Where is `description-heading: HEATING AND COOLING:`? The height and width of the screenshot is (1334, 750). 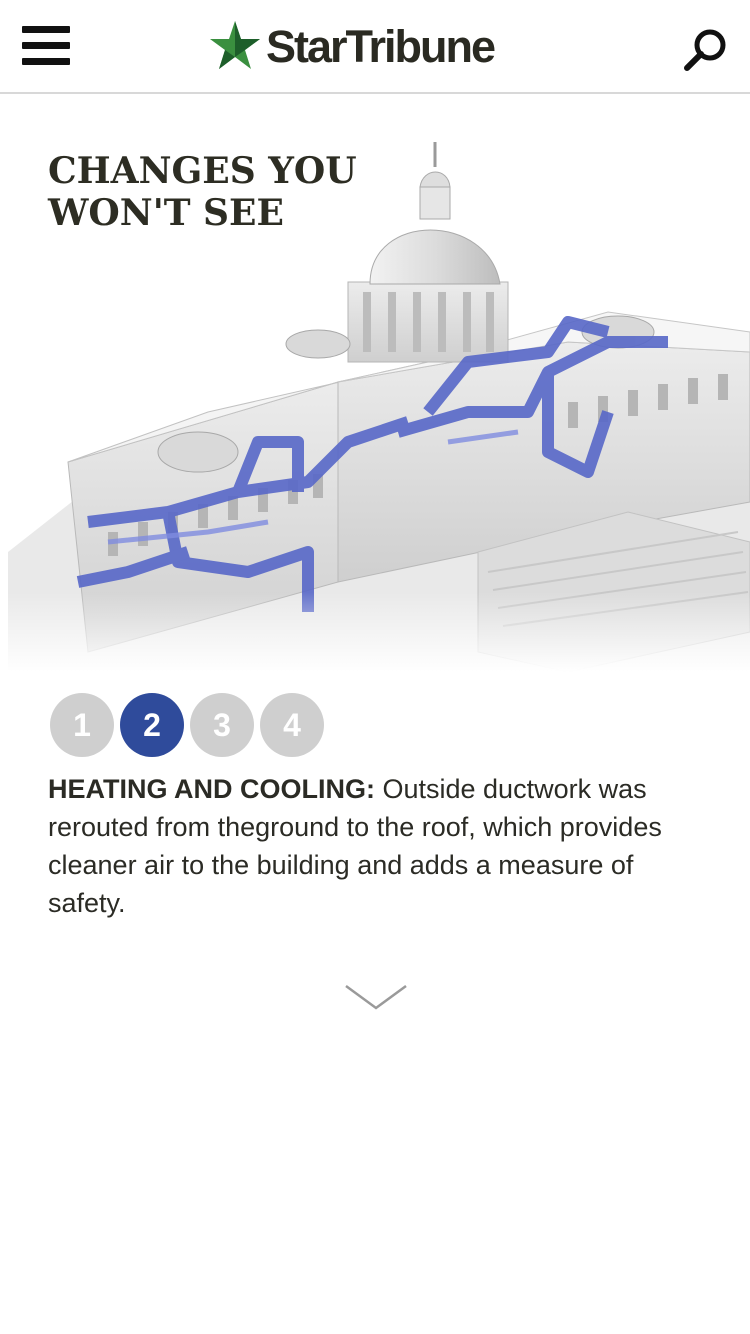 description-heading: HEATING AND COOLING: is located at coordinates (211, 789).